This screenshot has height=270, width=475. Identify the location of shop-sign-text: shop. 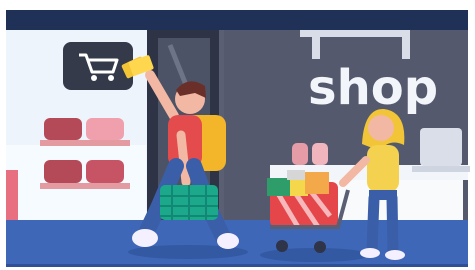
(373, 88).